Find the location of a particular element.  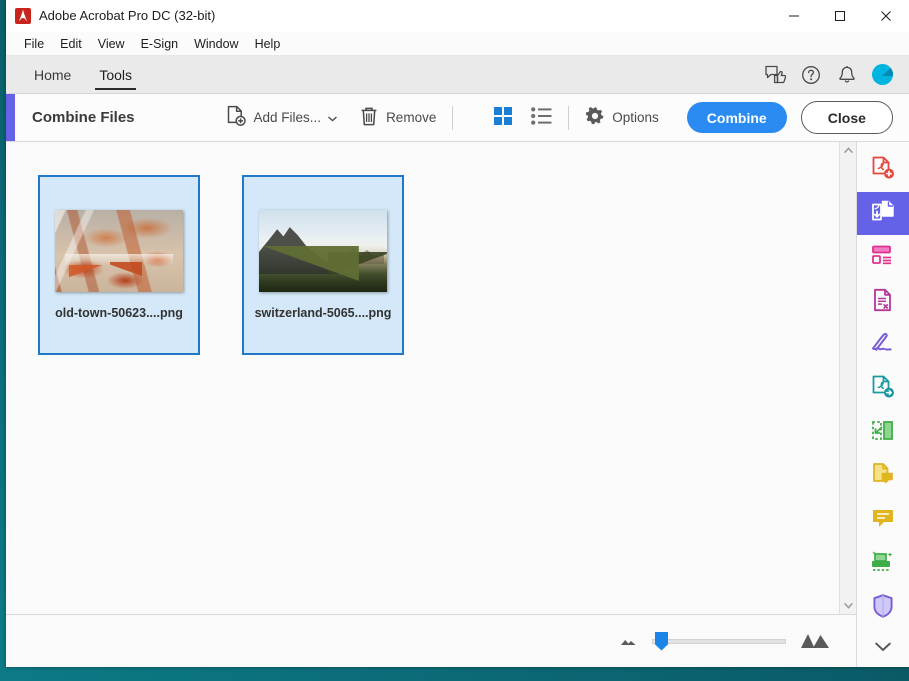

combine-files-icon is located at coordinates (883, 213).